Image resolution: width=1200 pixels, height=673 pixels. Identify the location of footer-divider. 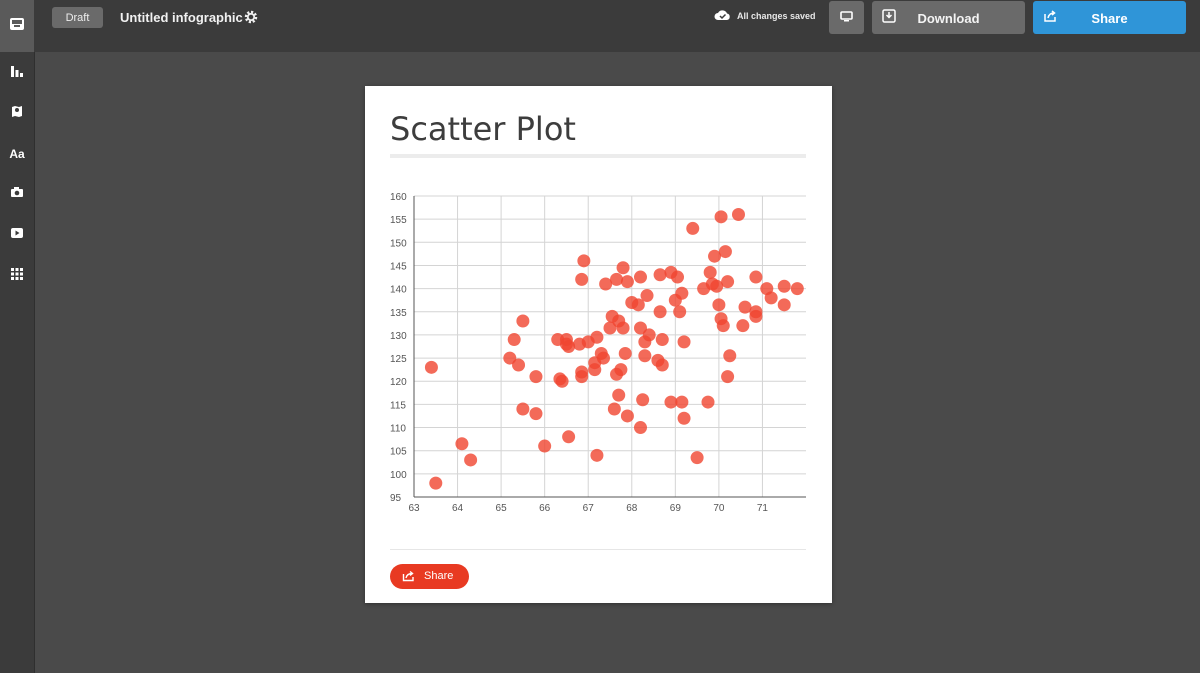
(598, 549).